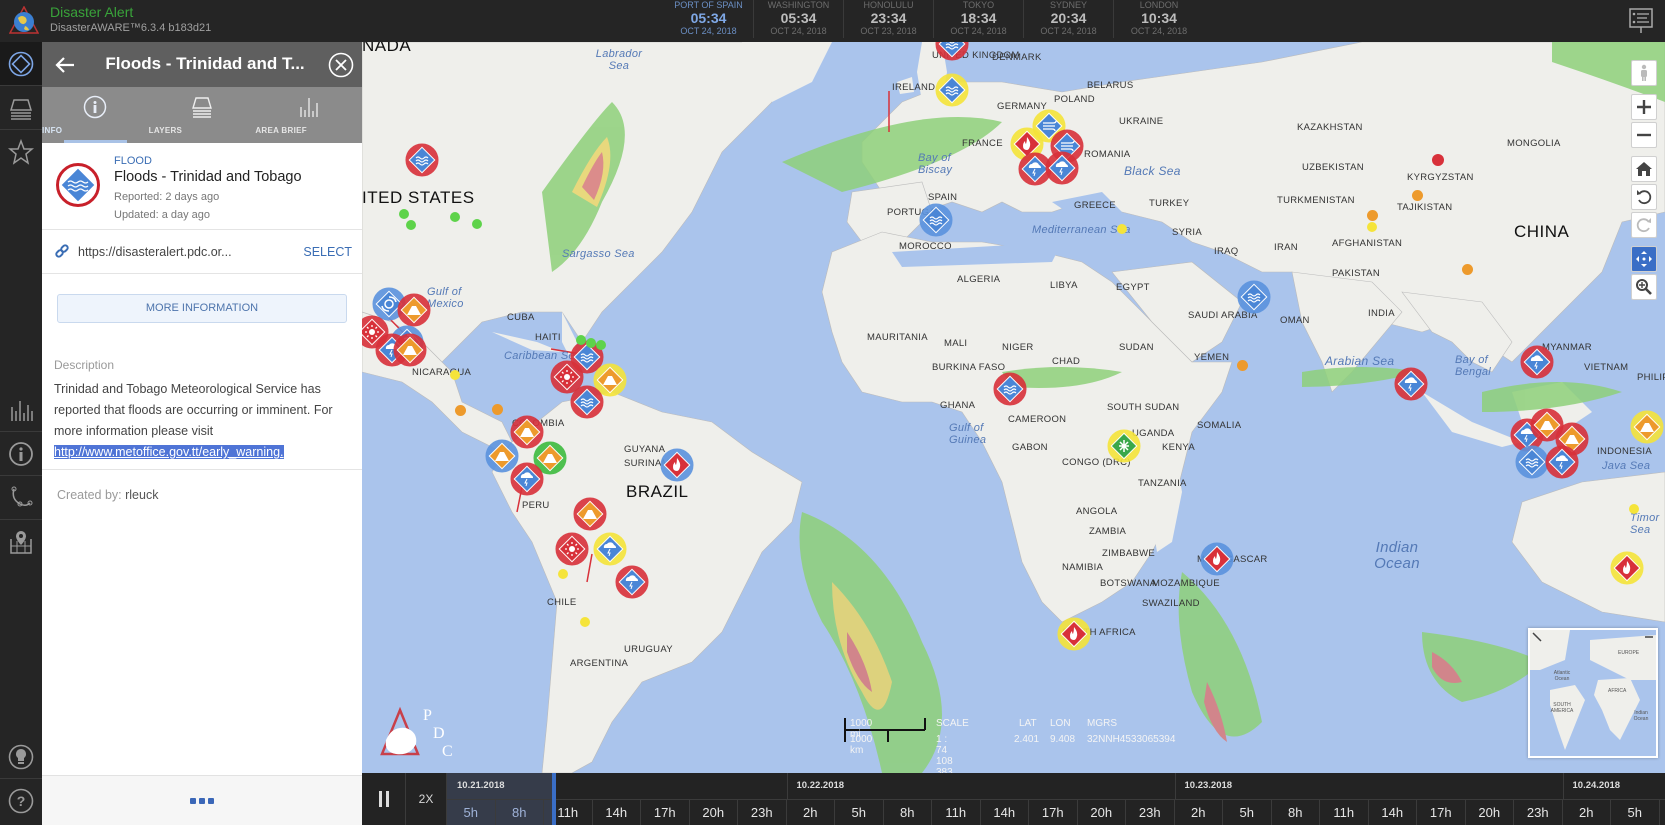 Image resolution: width=1665 pixels, height=825 pixels. What do you see at coordinates (1644, 287) in the screenshot?
I see `zoom-box-button` at bounding box center [1644, 287].